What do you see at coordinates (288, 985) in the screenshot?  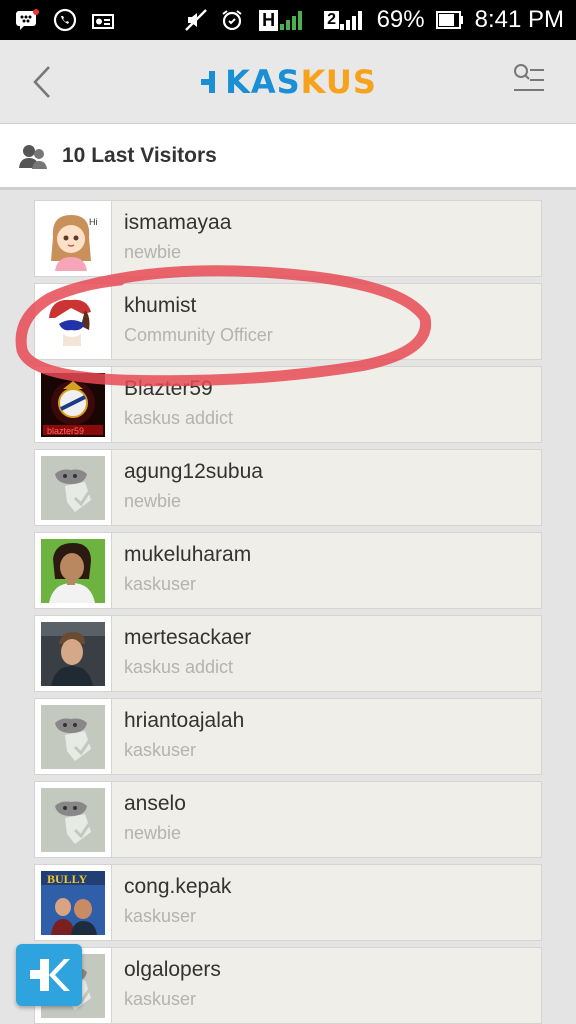 I see `list-item: olgalopers kaskuser` at bounding box center [288, 985].